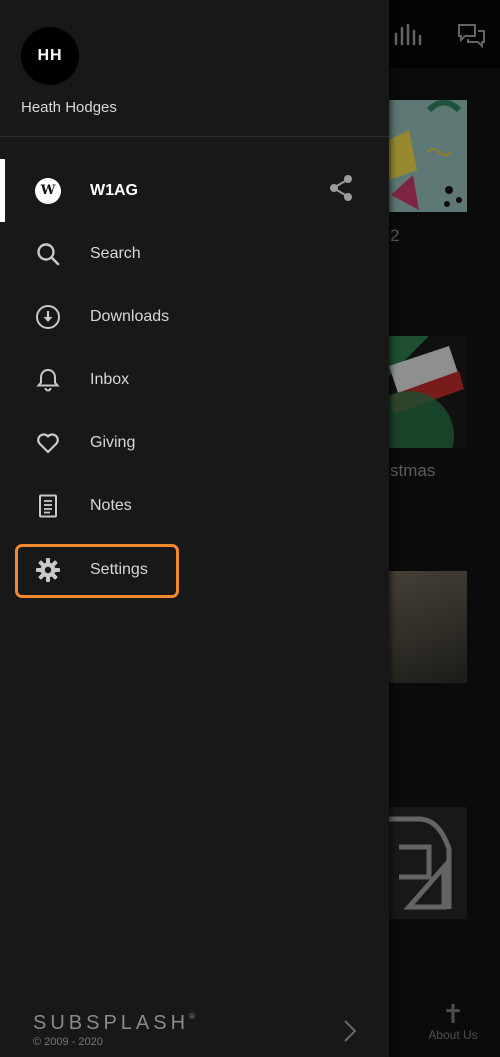  Describe the element at coordinates (194, 253) in the screenshot. I see `menu-item-search: Search` at that location.